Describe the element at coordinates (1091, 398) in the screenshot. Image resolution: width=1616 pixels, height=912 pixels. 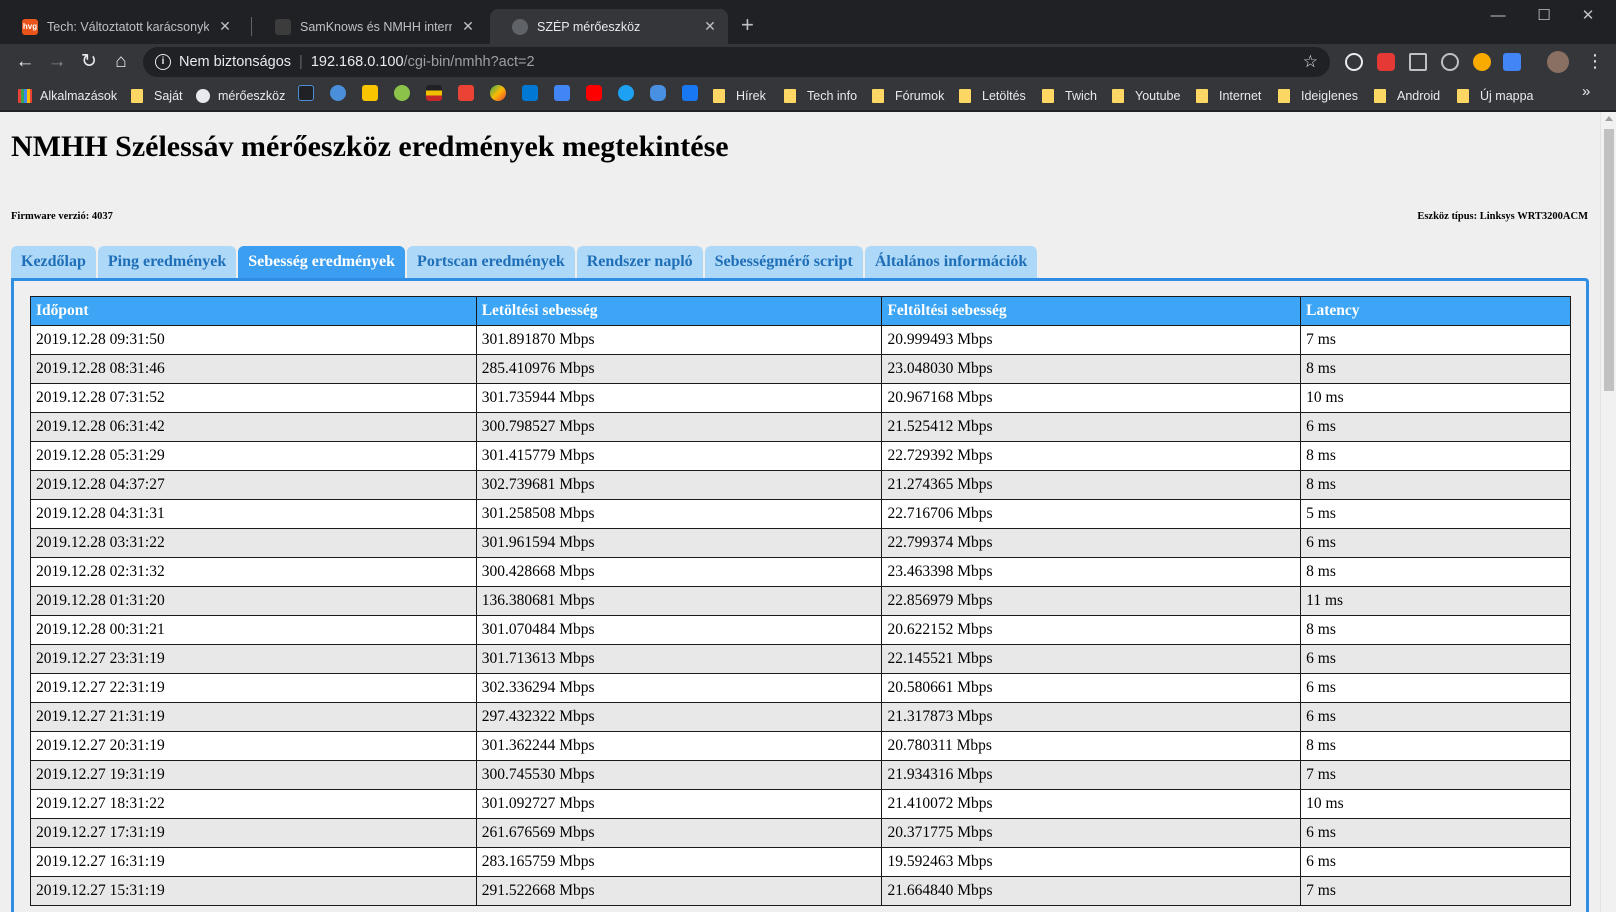
I see `cell-upload: 20.967168 Mbps` at that location.